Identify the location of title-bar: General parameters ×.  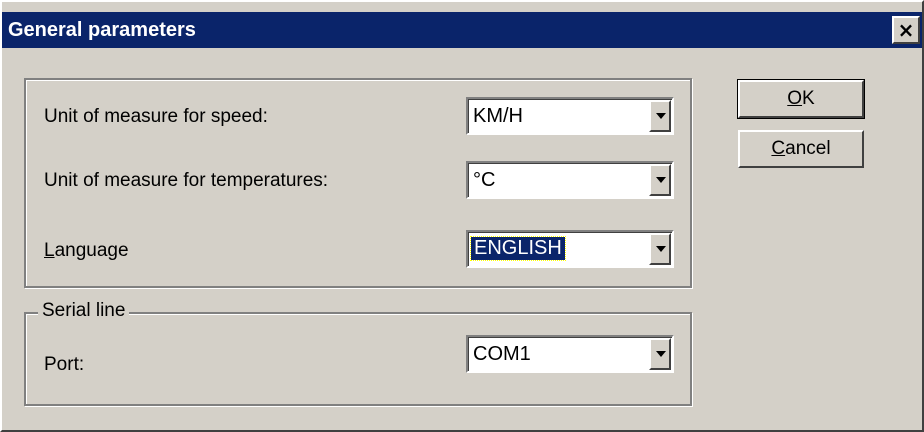
(462, 30).